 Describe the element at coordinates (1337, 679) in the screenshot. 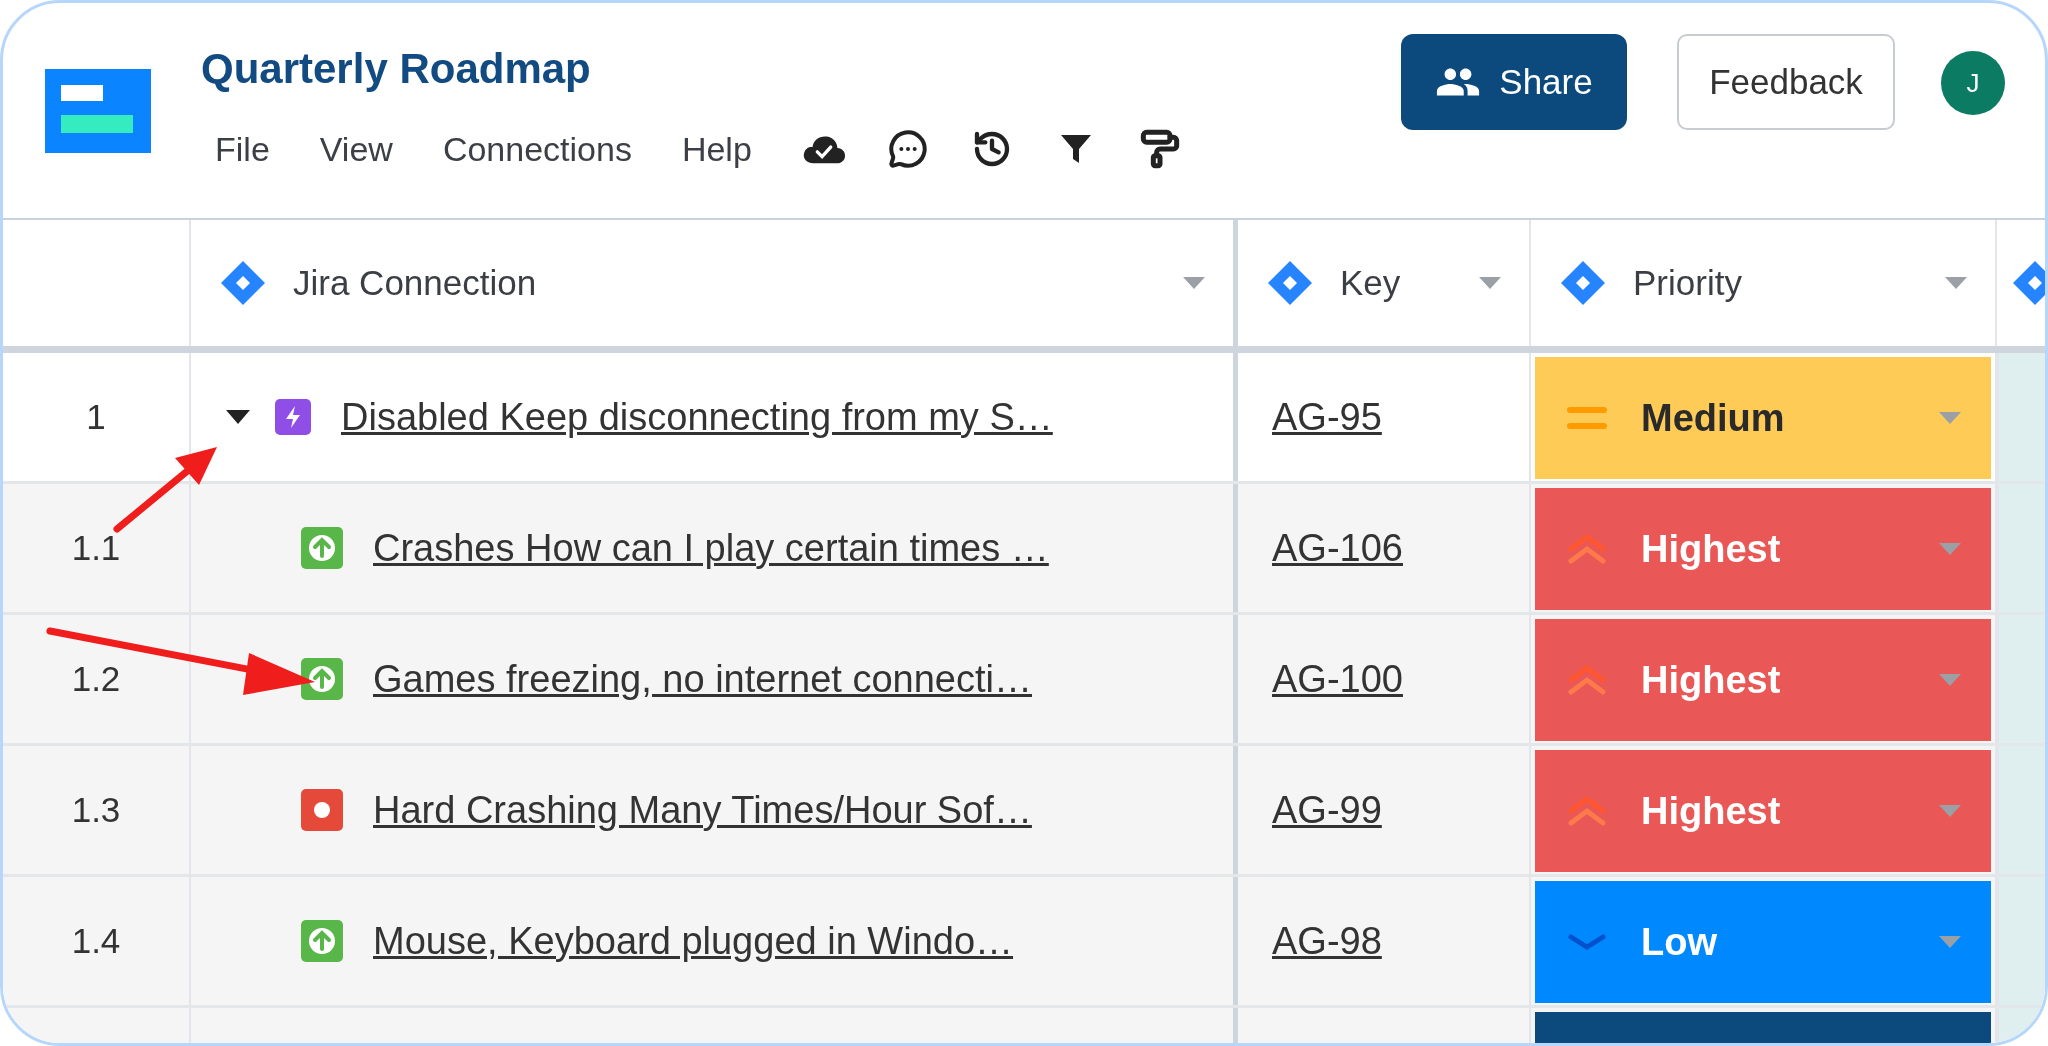

I see `issue-key-link: AG-100` at that location.